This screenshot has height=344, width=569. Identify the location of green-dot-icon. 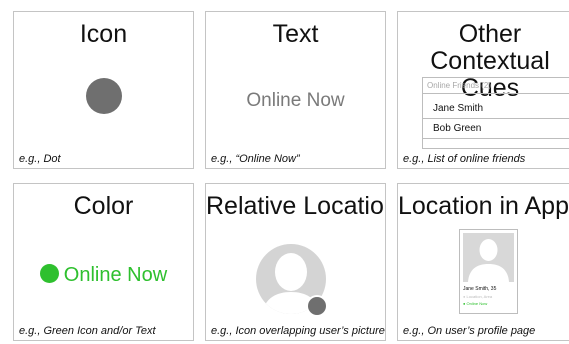
(49, 273).